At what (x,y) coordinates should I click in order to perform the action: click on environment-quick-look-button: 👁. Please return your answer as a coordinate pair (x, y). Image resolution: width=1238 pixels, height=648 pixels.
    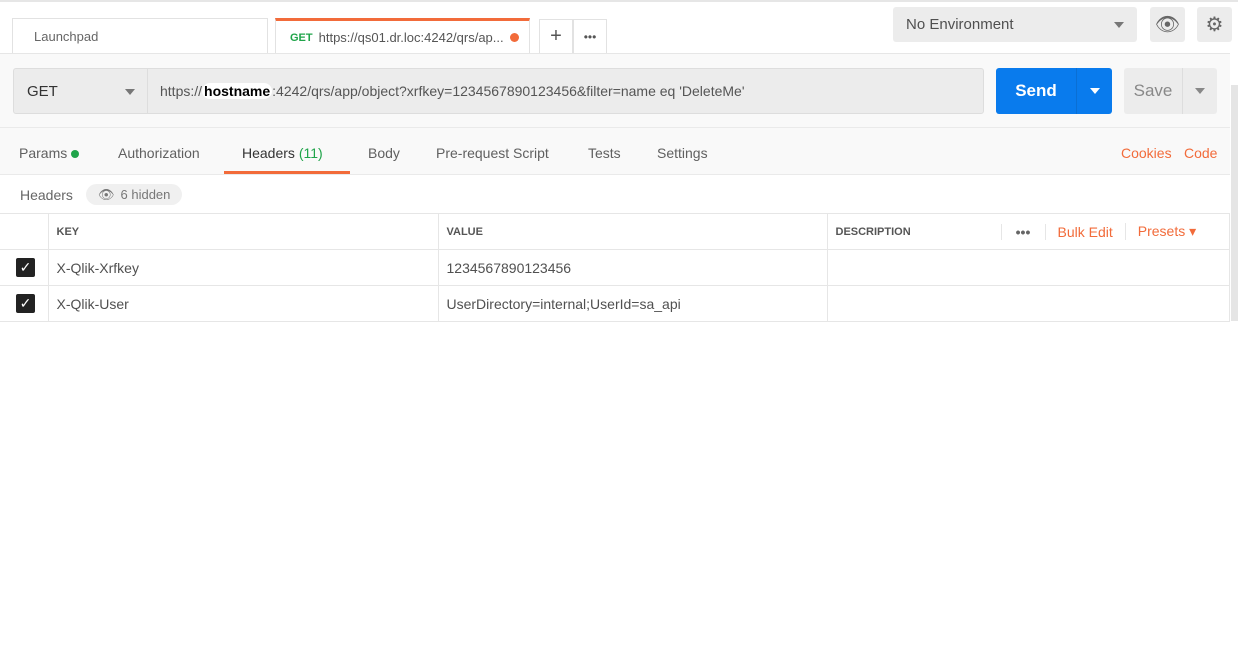
    Looking at the image, I should click on (1167, 24).